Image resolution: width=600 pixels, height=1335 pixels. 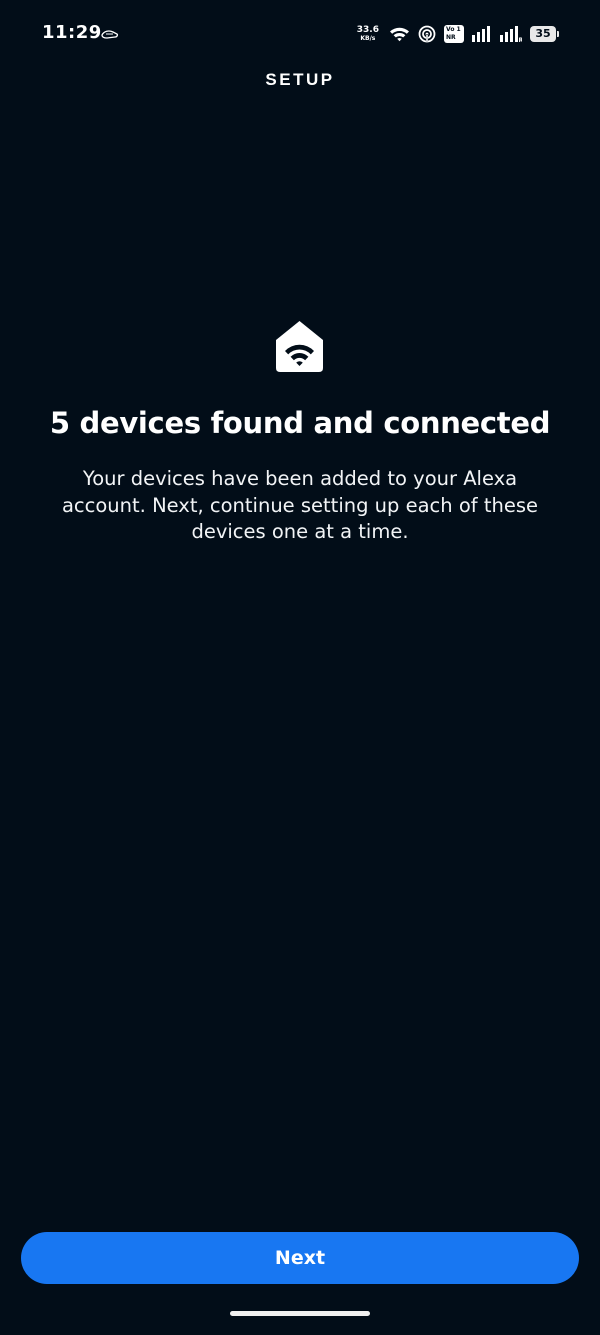 I want to click on status-icons: 33.6 KB/s Vo 1 NR R 35, so click(x=458, y=34).